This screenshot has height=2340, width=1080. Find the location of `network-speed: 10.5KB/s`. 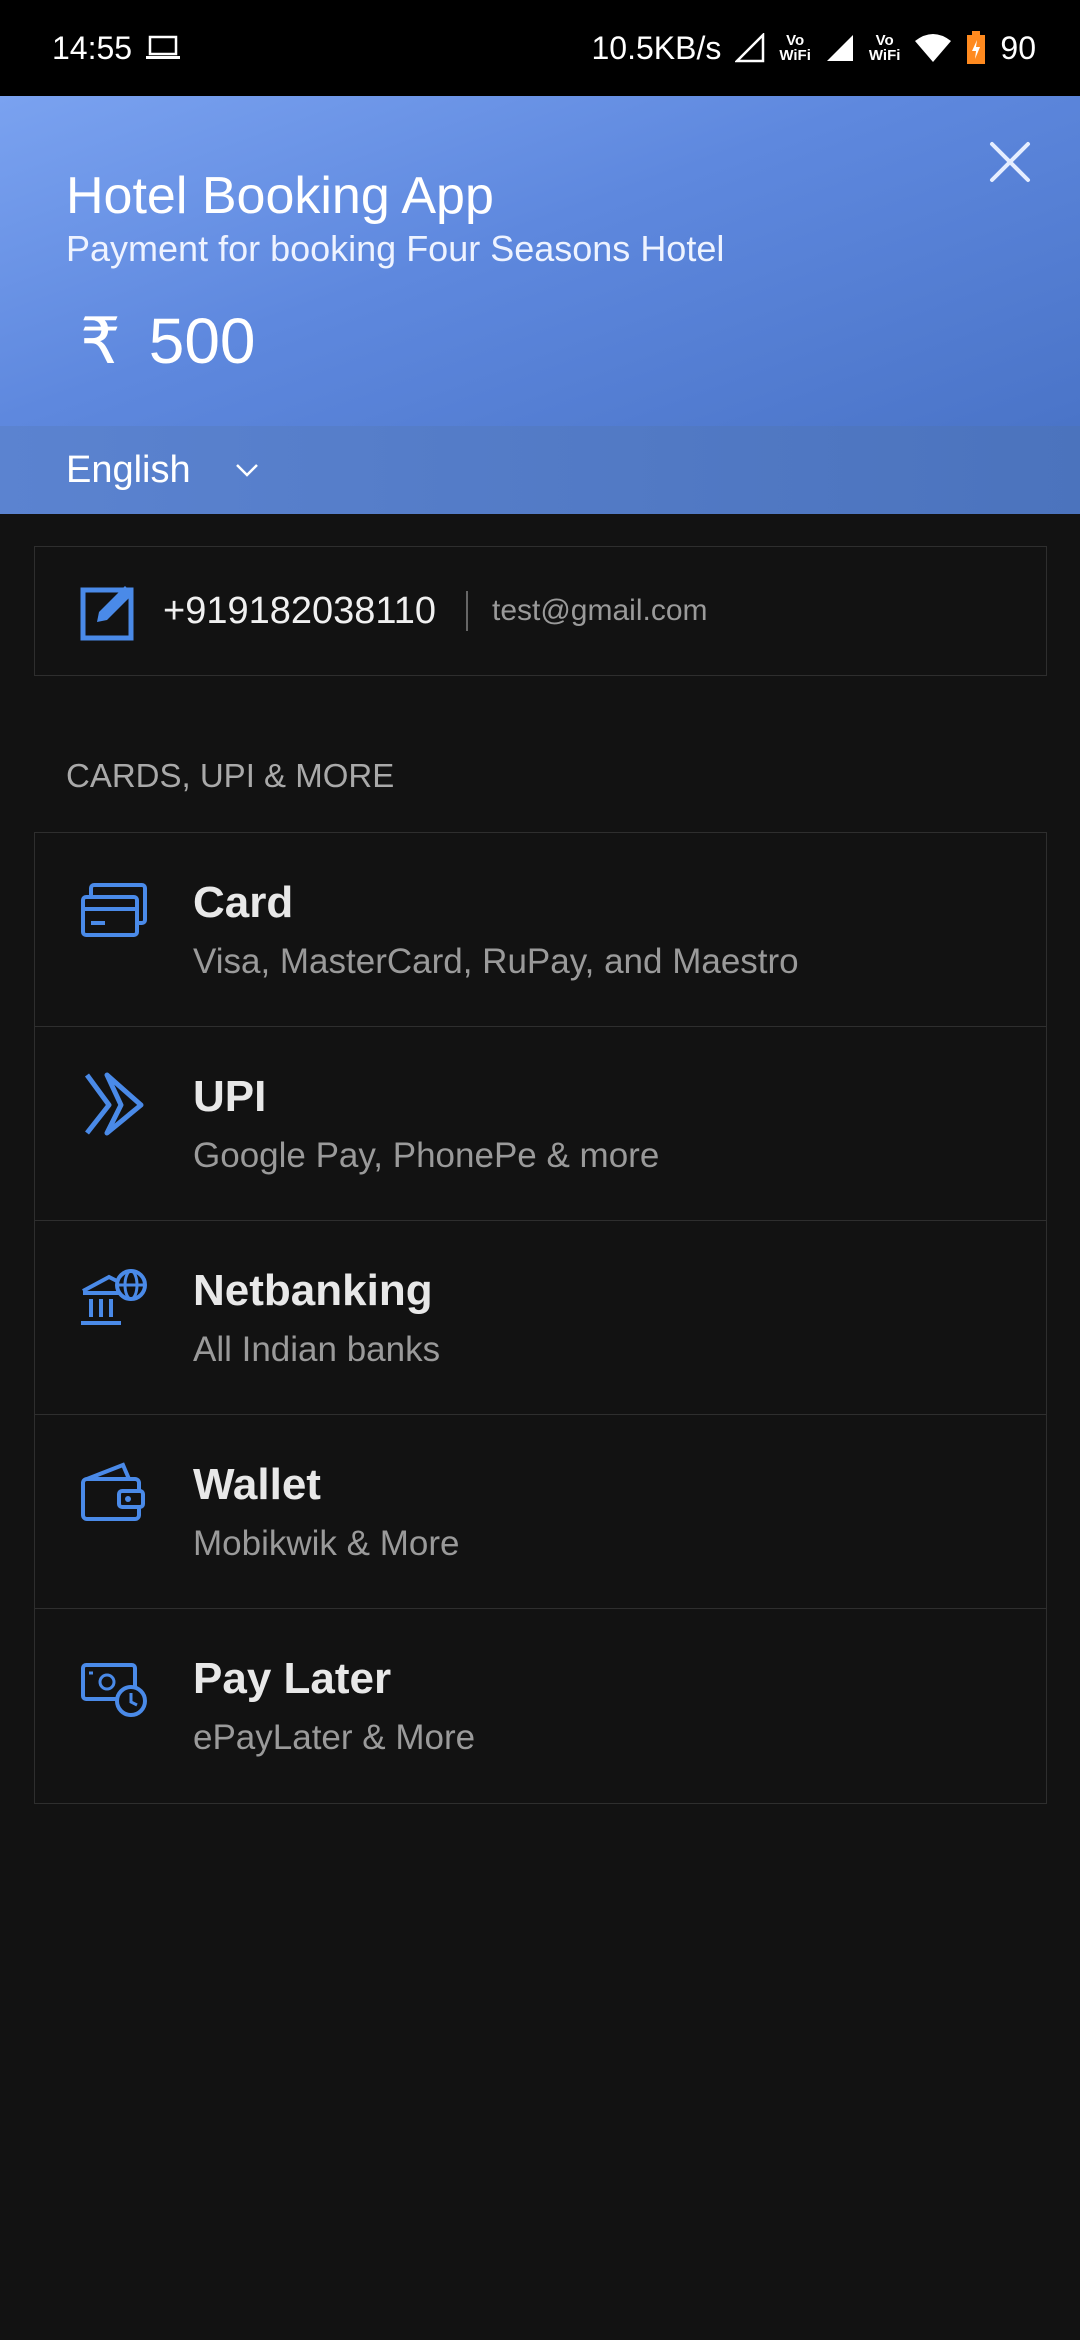

network-speed: 10.5KB/s is located at coordinates (656, 47).